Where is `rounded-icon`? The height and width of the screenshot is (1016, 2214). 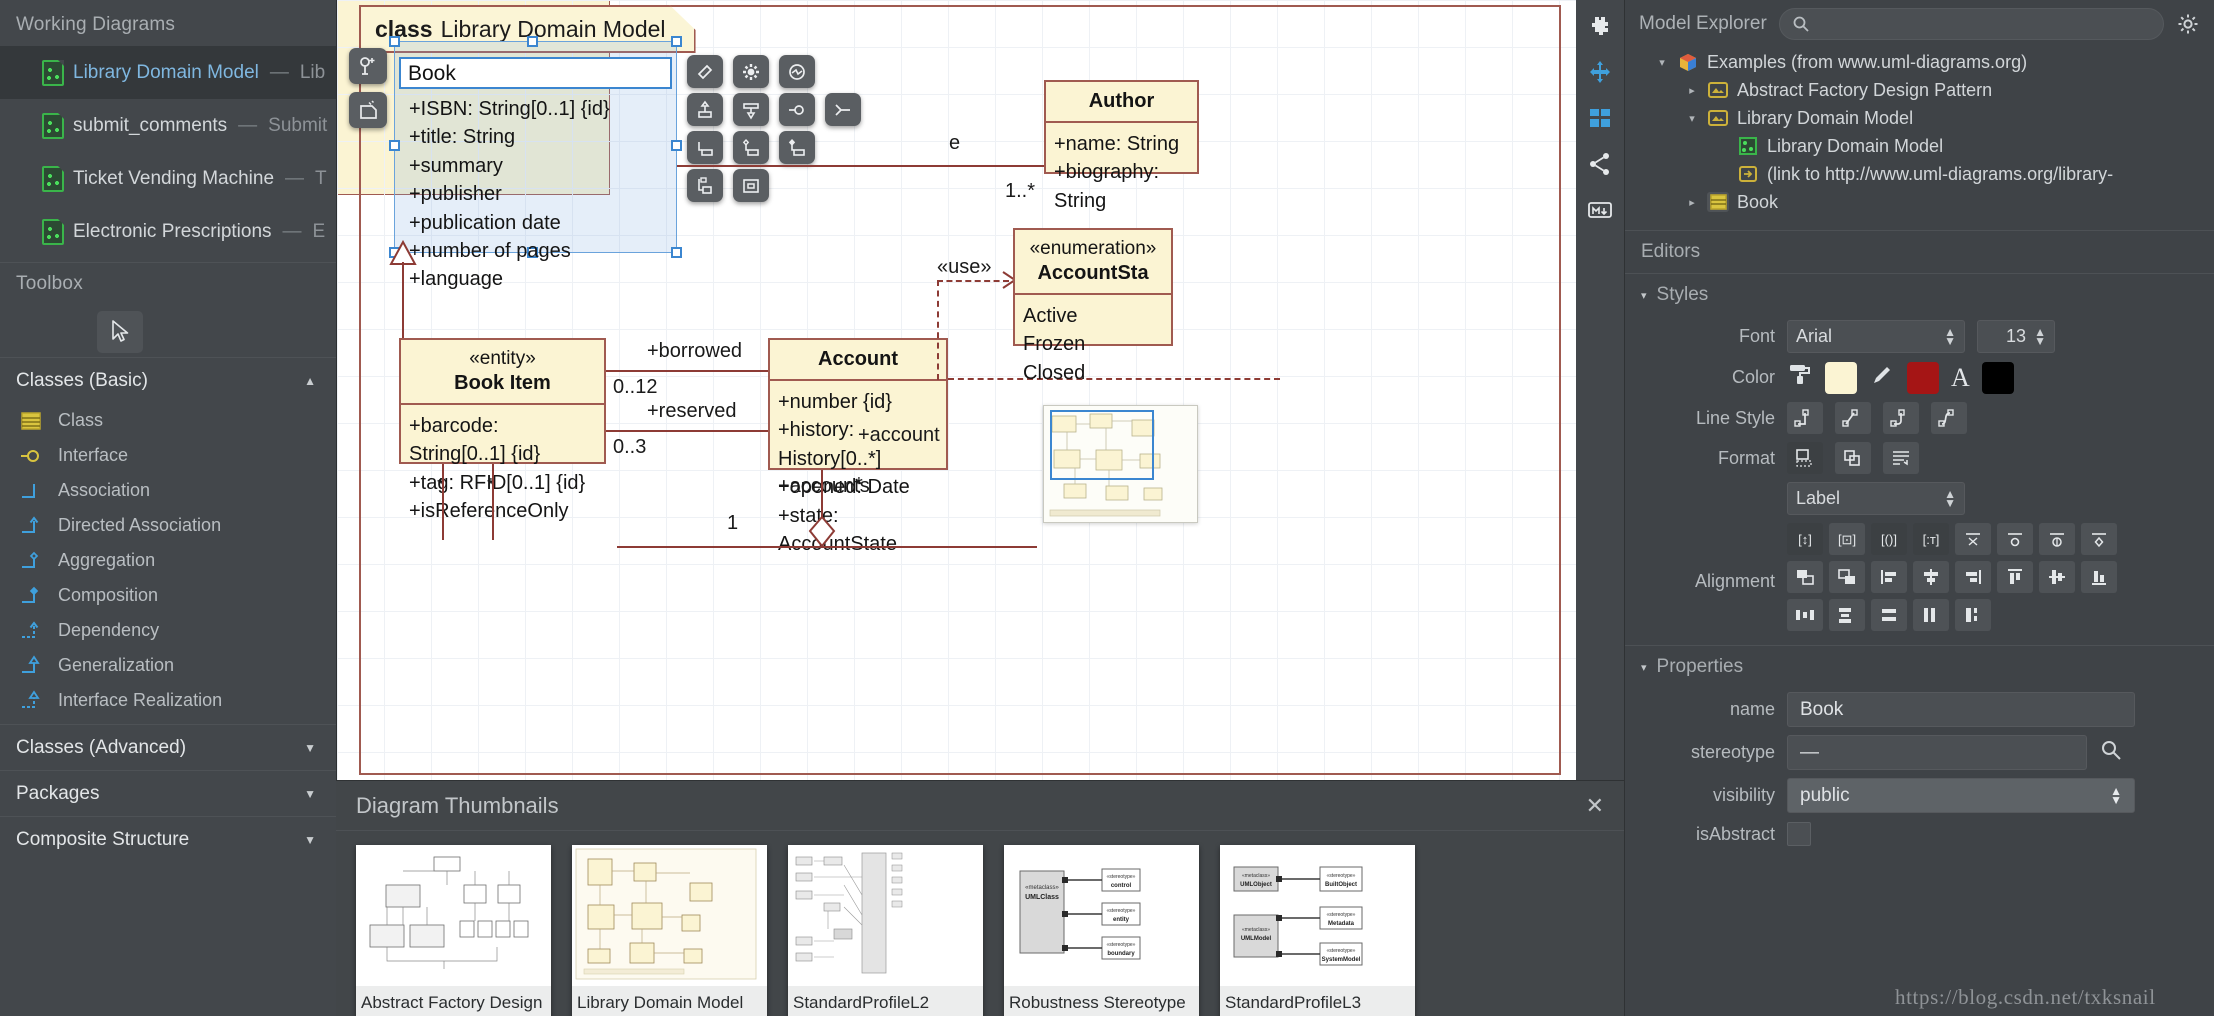
rounded-icon is located at coordinates (1901, 418).